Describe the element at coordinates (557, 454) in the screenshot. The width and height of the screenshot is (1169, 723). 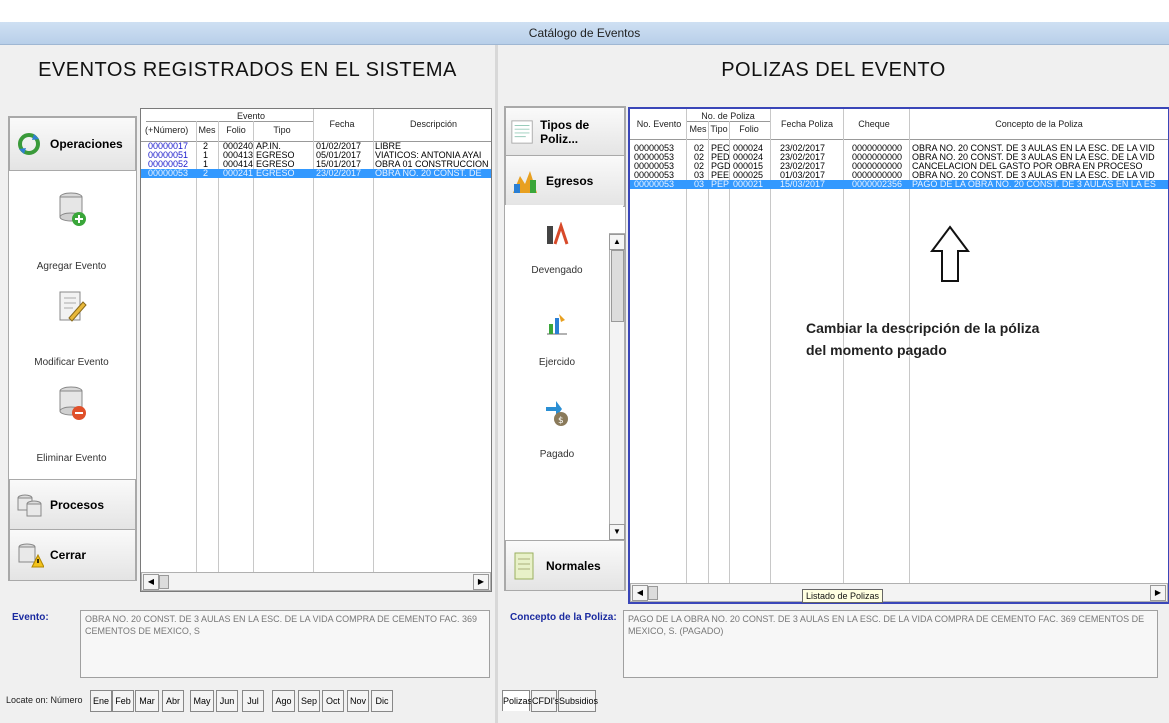
I see `pagado-label: Pagado` at that location.